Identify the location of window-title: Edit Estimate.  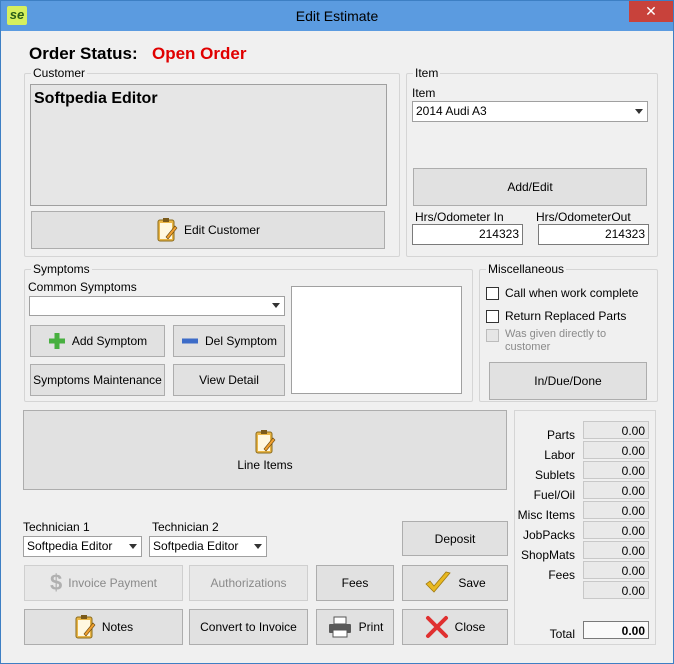
(337, 16).